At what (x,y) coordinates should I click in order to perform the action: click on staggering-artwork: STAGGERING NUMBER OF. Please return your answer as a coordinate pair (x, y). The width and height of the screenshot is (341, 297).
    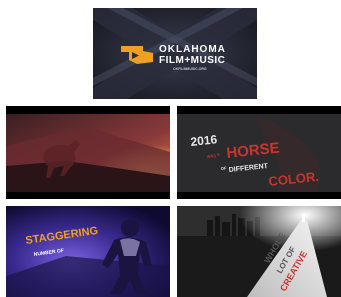
    Looking at the image, I should click on (88, 251).